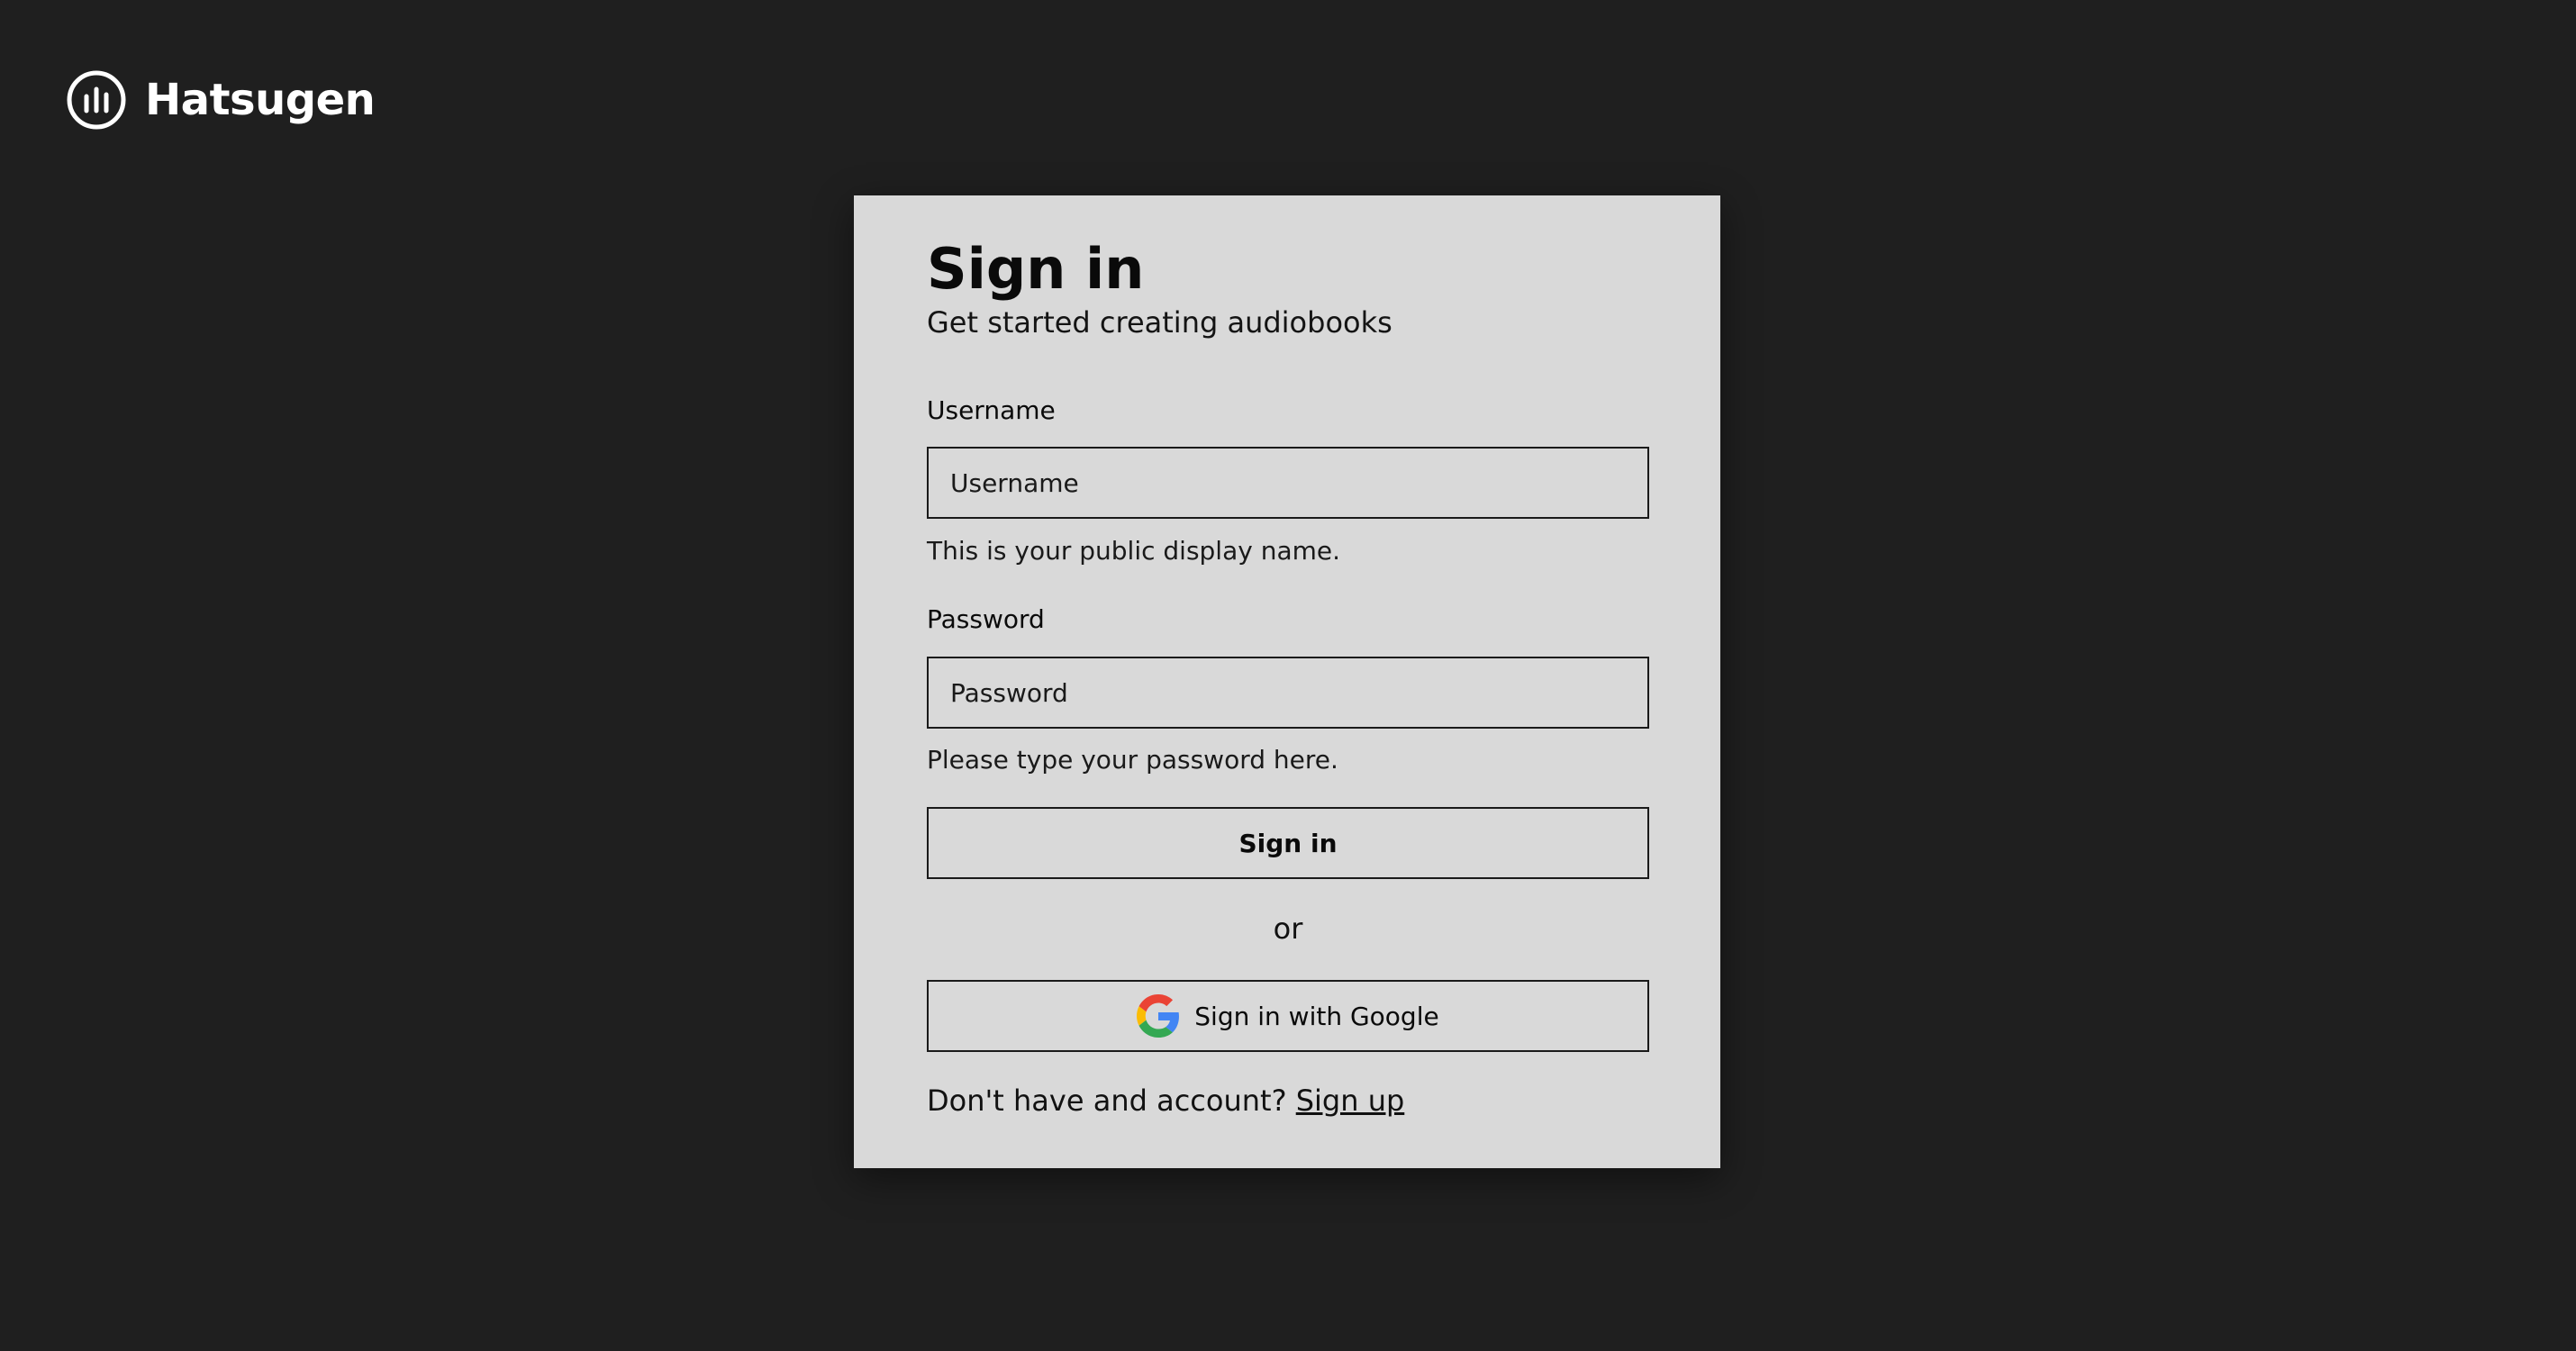  Describe the element at coordinates (1158, 1016) in the screenshot. I see `google-icon` at that location.